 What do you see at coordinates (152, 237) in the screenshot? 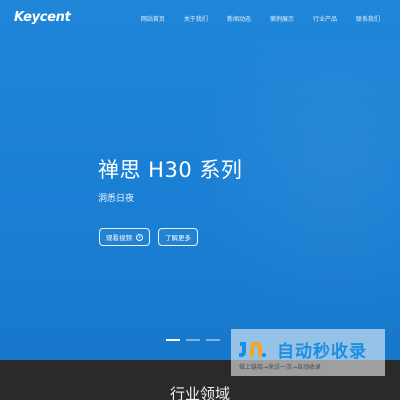
I see `hero-actions: 观看视频 了解更多` at bounding box center [152, 237].